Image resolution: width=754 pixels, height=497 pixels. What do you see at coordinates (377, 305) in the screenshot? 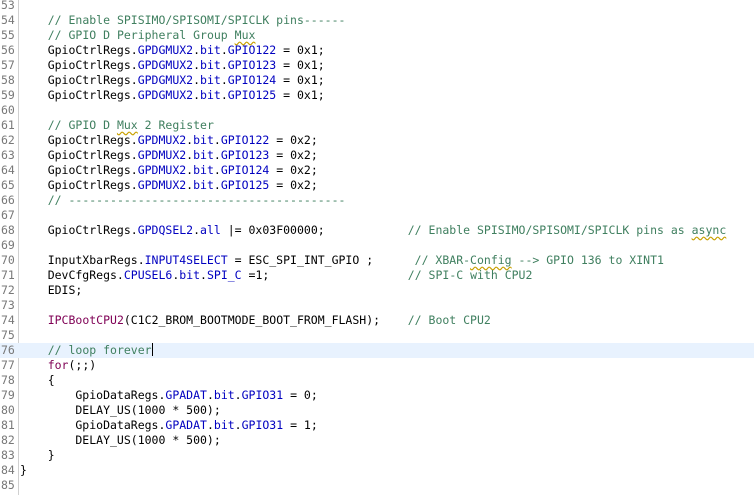
I see `code-line: 73` at bounding box center [377, 305].